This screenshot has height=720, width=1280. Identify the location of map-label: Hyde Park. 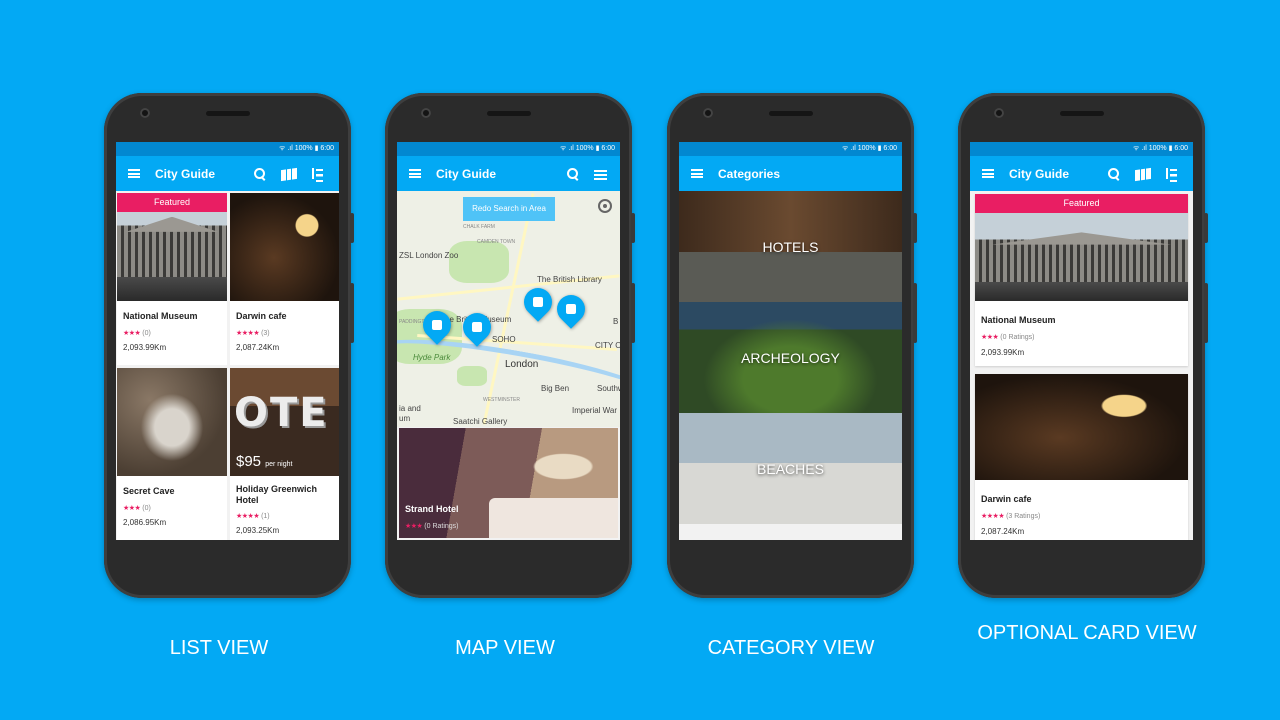
(432, 357).